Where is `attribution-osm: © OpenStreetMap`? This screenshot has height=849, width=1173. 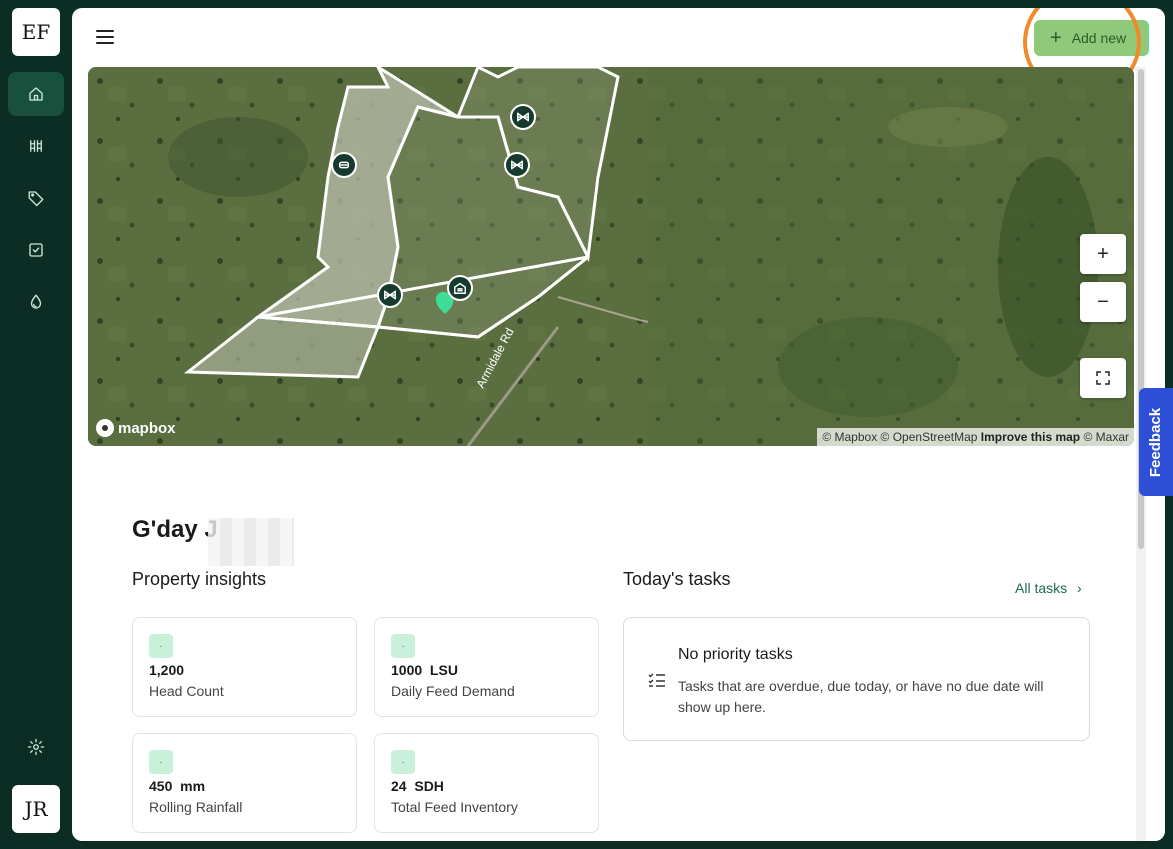 attribution-osm: © OpenStreetMap is located at coordinates (929, 437).